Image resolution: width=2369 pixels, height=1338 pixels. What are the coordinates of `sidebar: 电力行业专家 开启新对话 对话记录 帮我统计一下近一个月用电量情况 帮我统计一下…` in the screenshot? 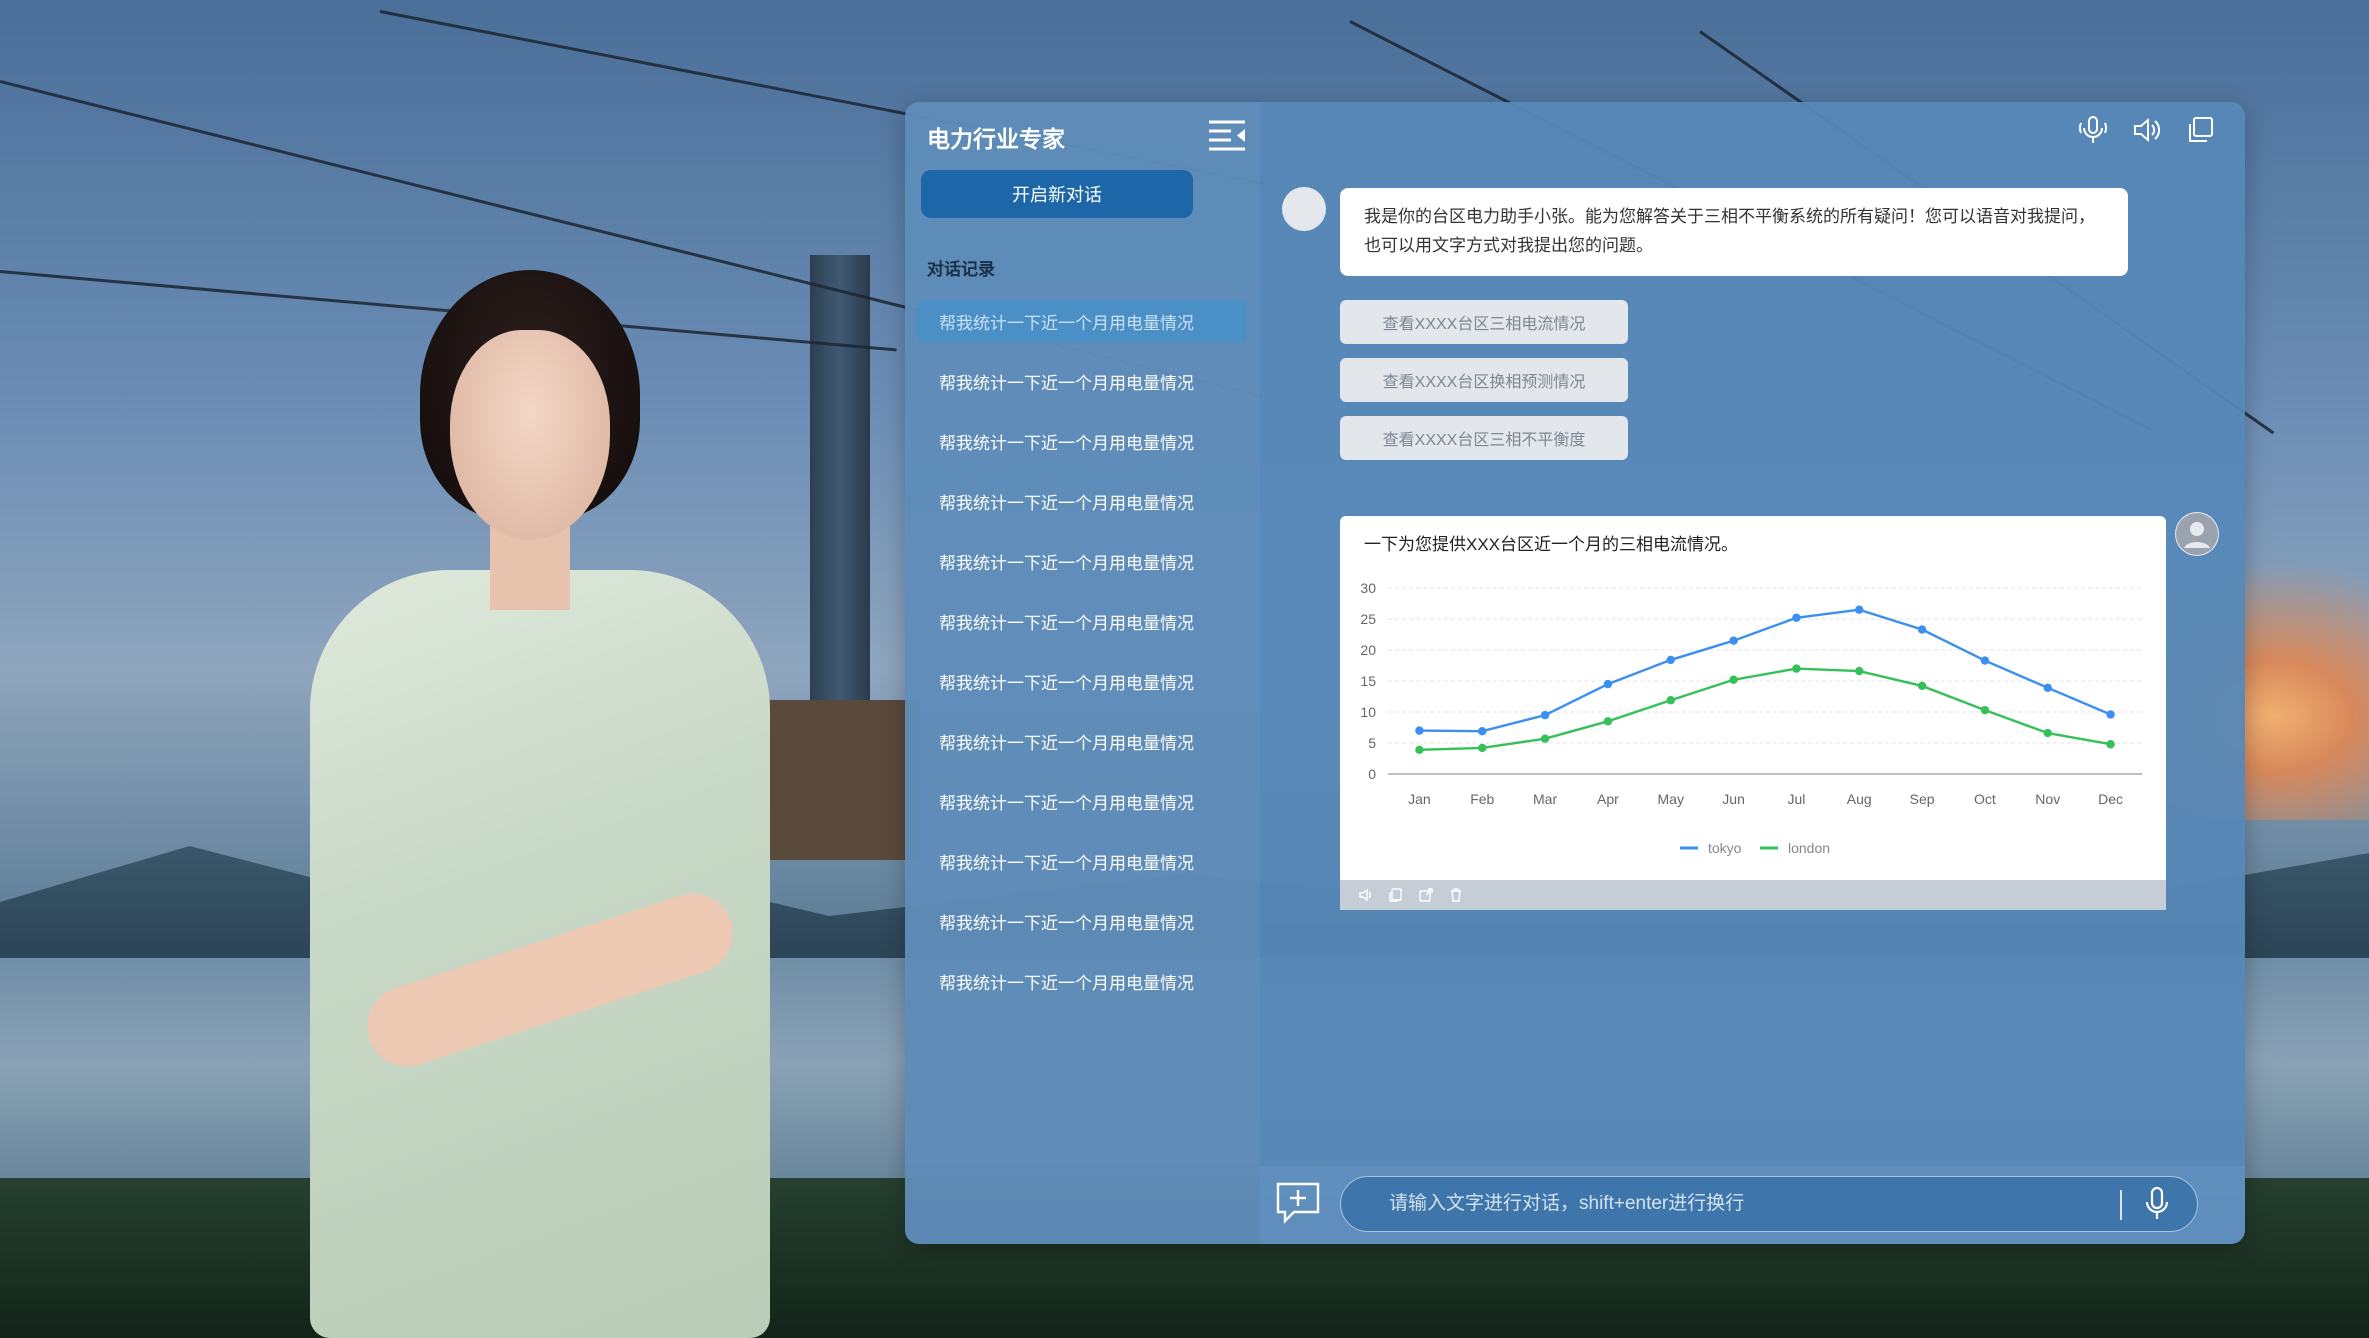 It's located at (1082, 673).